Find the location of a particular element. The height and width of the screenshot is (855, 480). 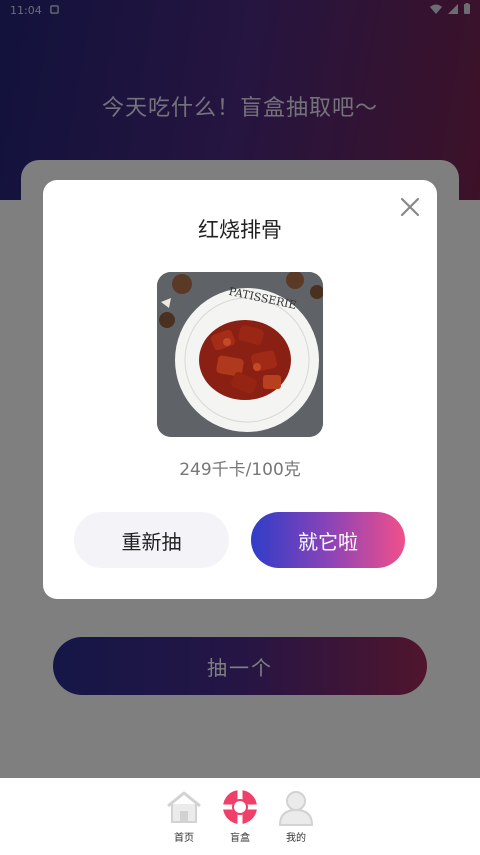

dish-name: 红烧排骨 is located at coordinates (240, 230).